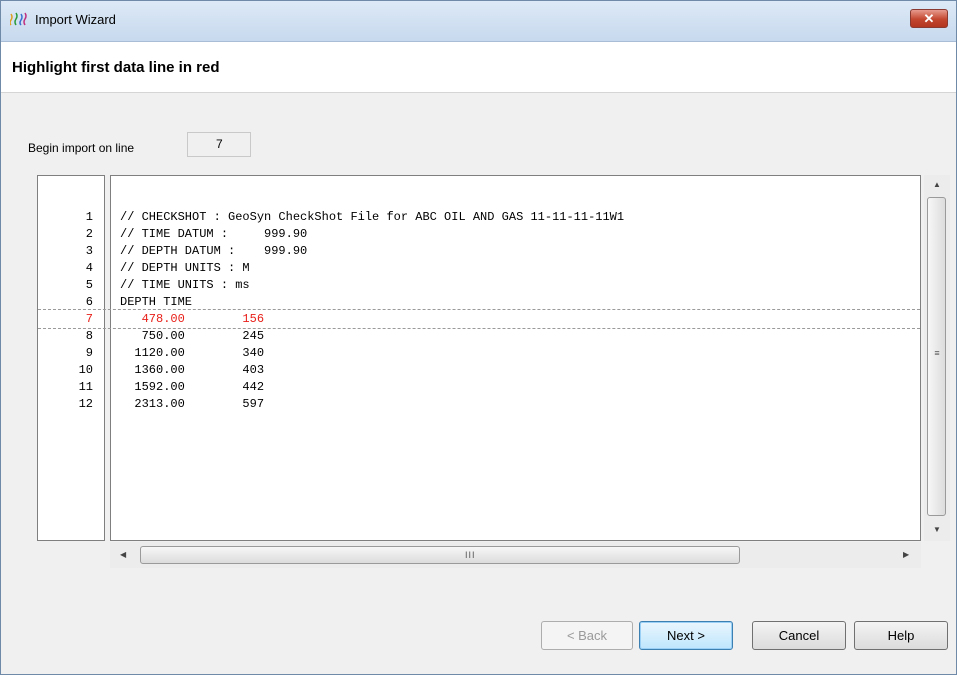 This screenshot has height=675, width=957. I want to click on line-number: 2, so click(89, 234).